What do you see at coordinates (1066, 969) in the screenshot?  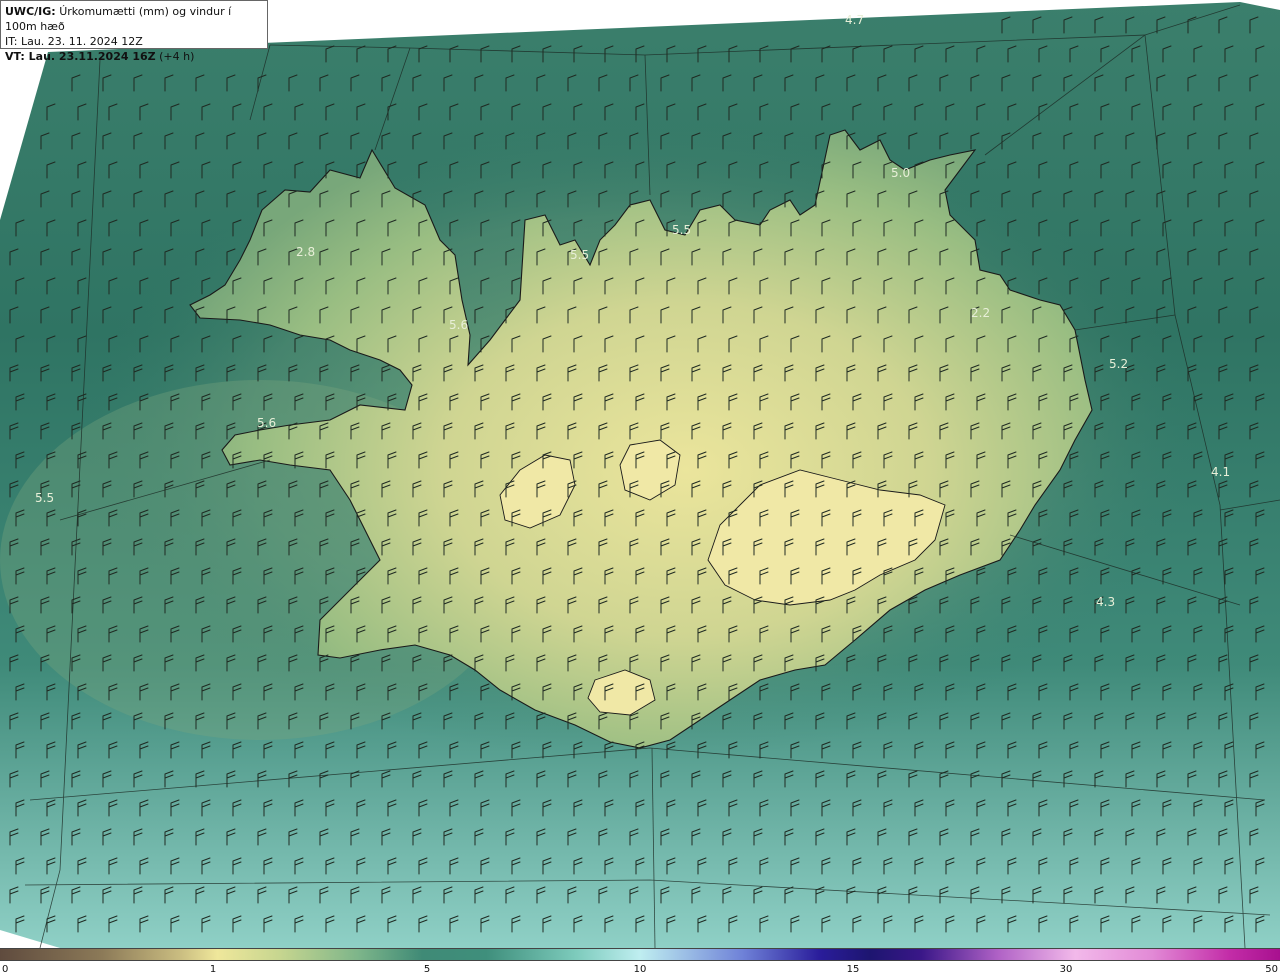 I see `colorbar-tick: 30` at bounding box center [1066, 969].